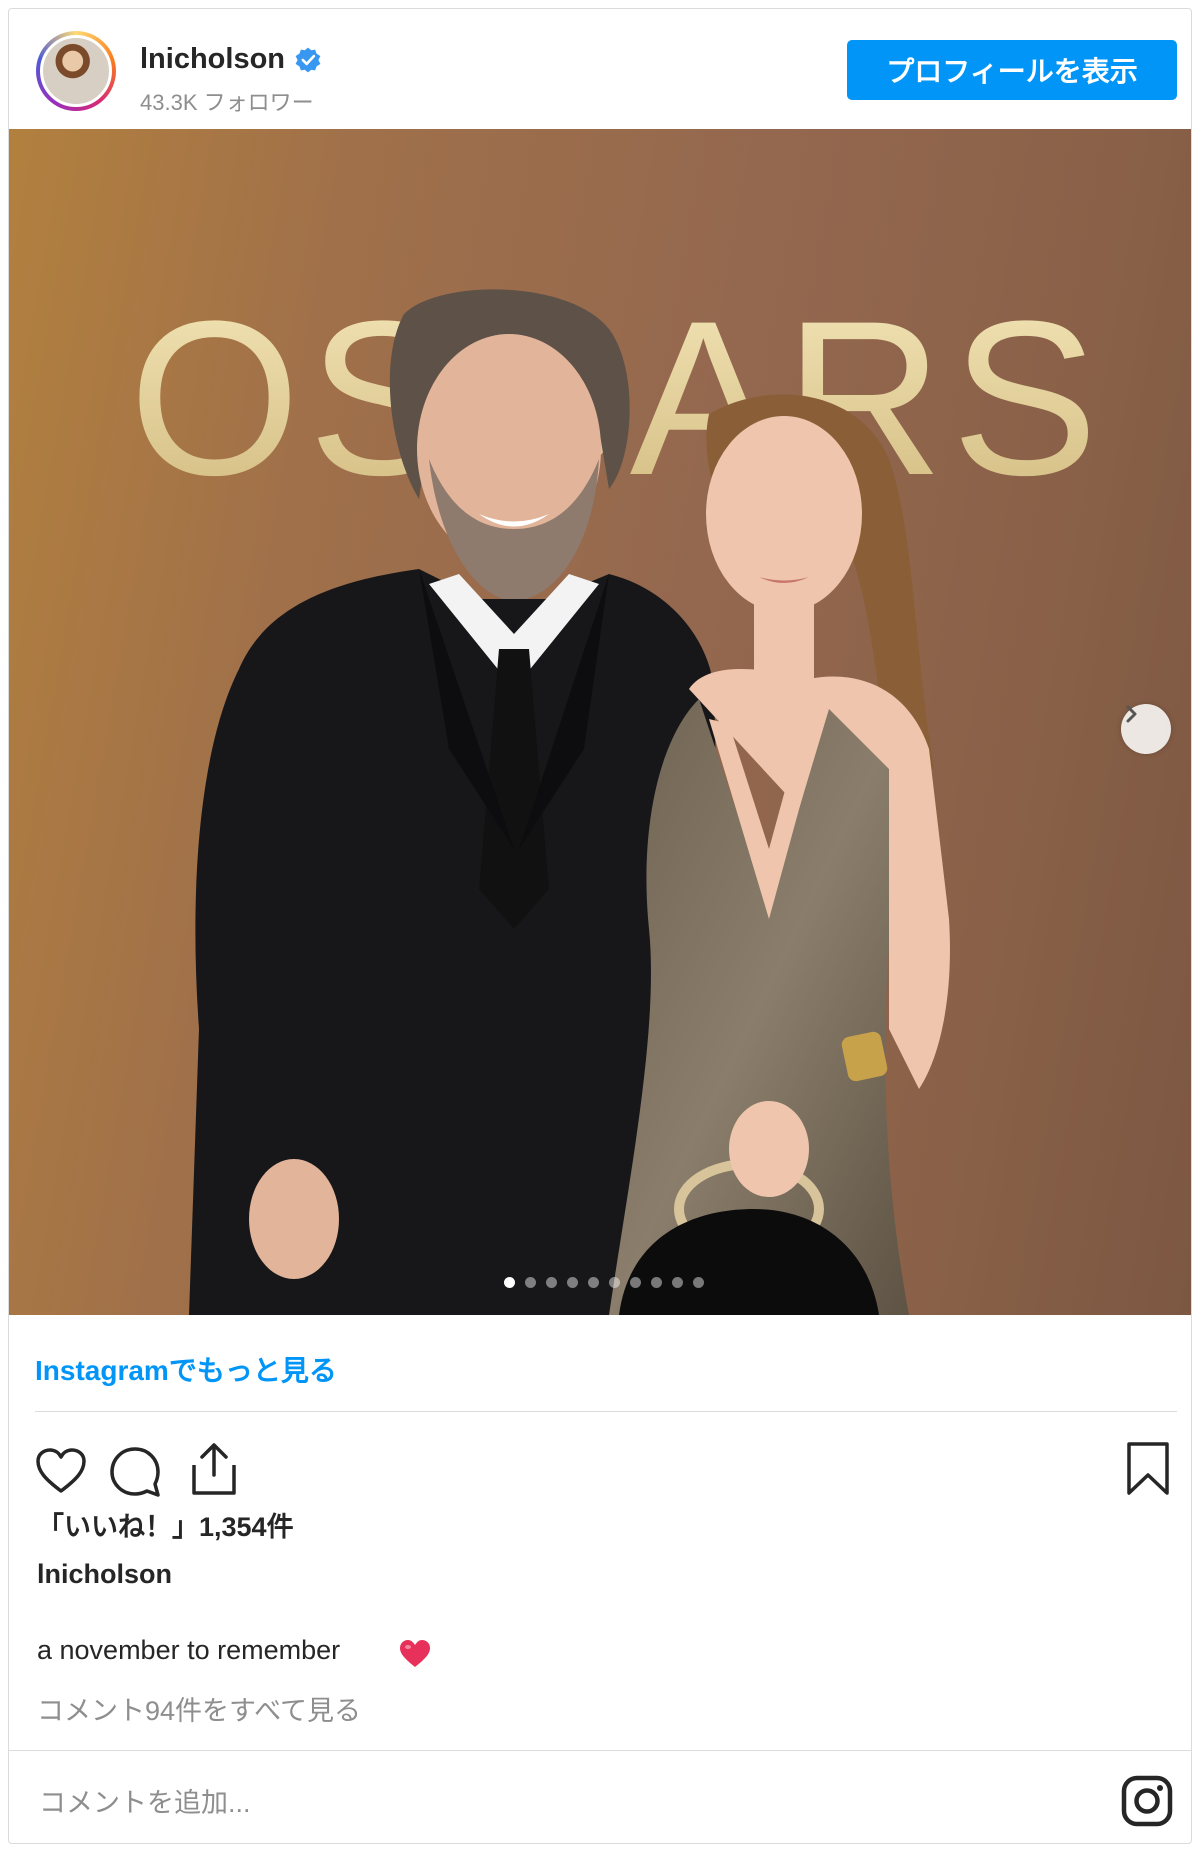  What do you see at coordinates (559, 1803) in the screenshot?
I see `add-comment-input` at bounding box center [559, 1803].